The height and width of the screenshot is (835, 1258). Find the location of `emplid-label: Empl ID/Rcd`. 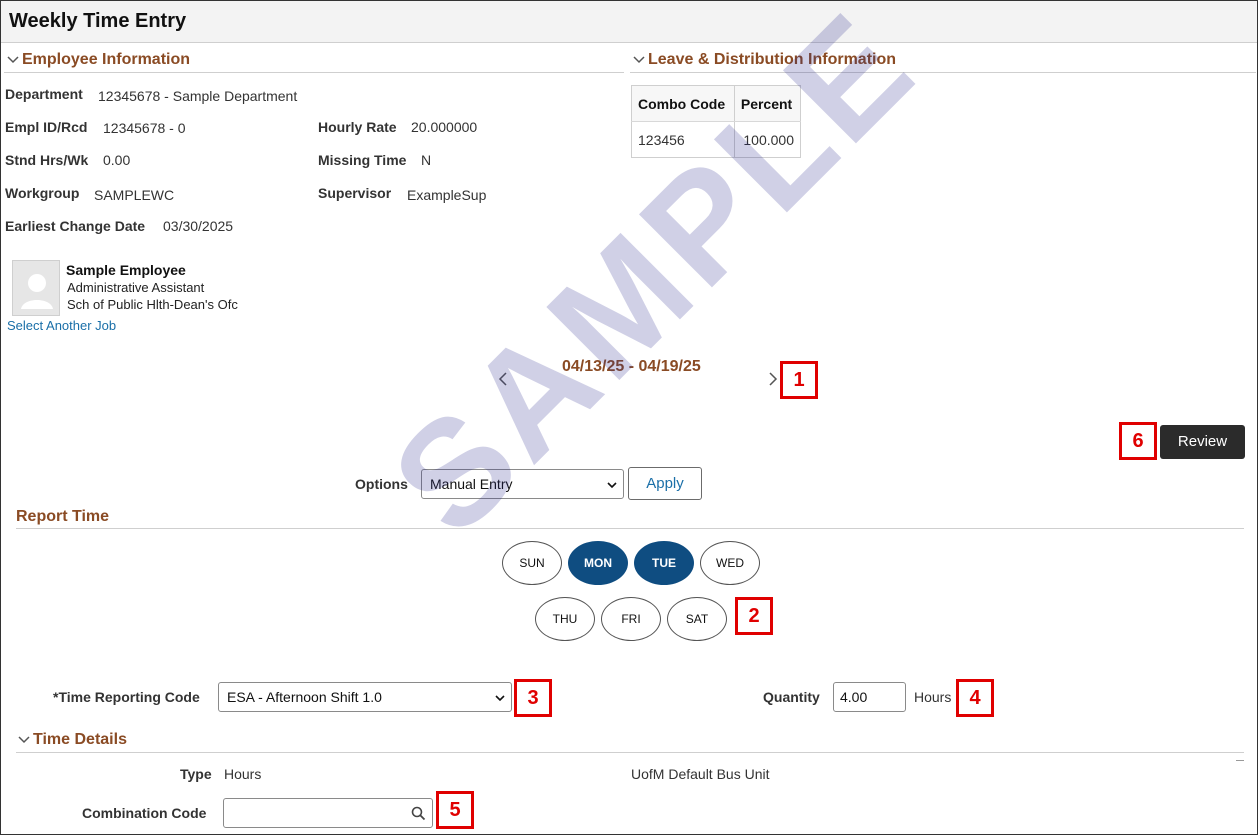

emplid-label: Empl ID/Rcd is located at coordinates (46, 127).